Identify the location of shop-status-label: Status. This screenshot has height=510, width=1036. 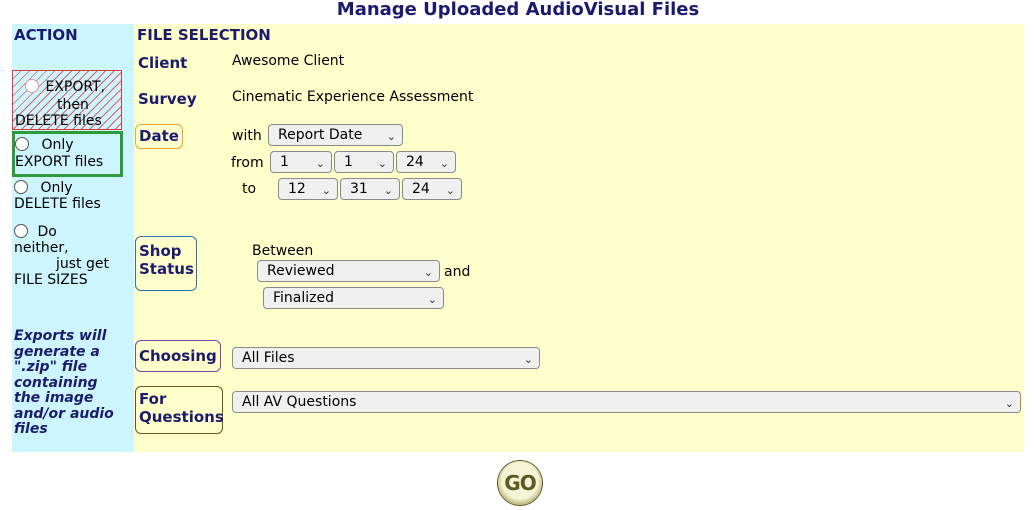
(166, 269).